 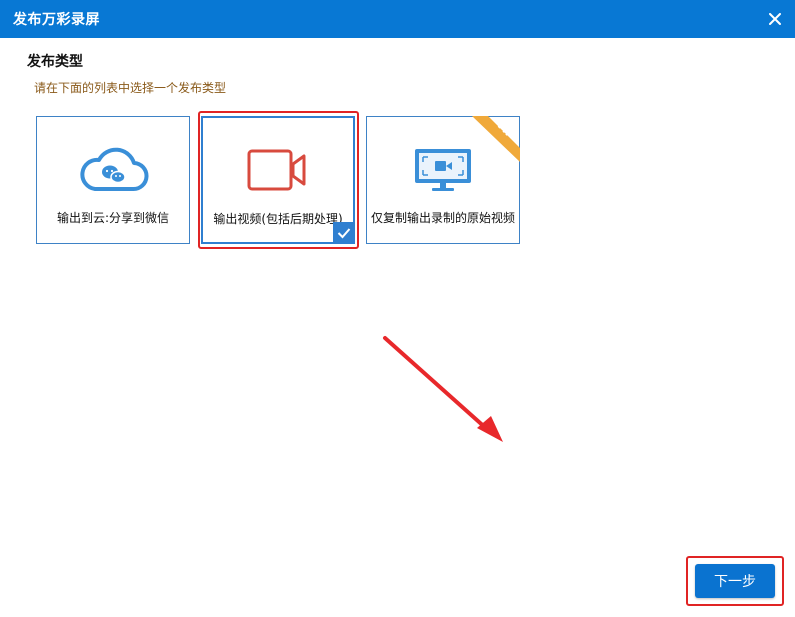 I want to click on option-card-cloud: 输出到云:分享到微信, so click(x=113, y=180).